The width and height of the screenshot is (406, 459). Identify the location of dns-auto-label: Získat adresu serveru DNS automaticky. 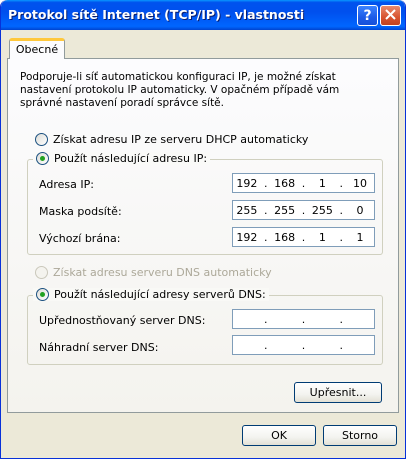
(162, 272).